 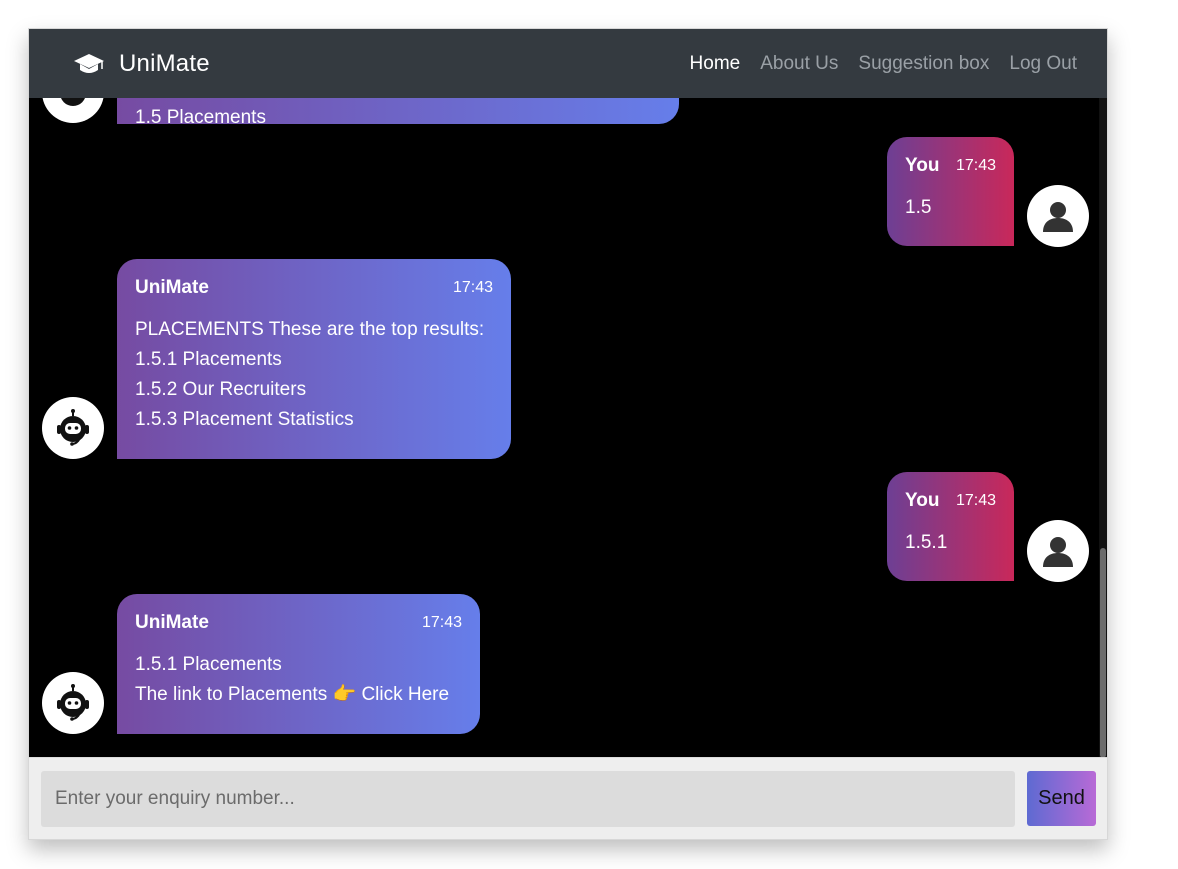 I want to click on brand-name: UniMate, so click(x=164, y=63).